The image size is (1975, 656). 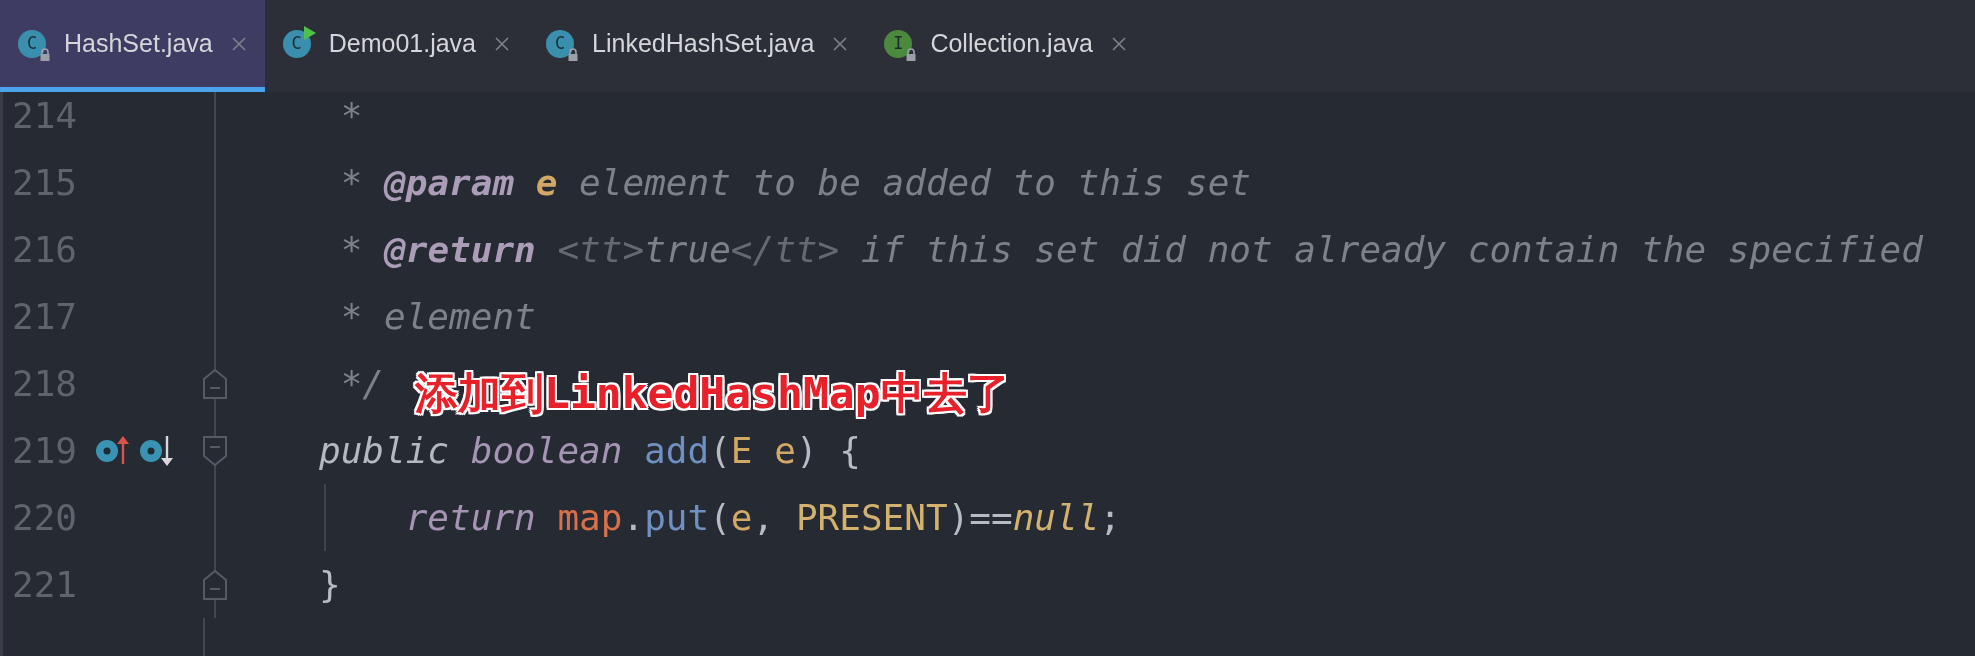 I want to click on editor-tab: I Collection.java, so click(x=1005, y=46).